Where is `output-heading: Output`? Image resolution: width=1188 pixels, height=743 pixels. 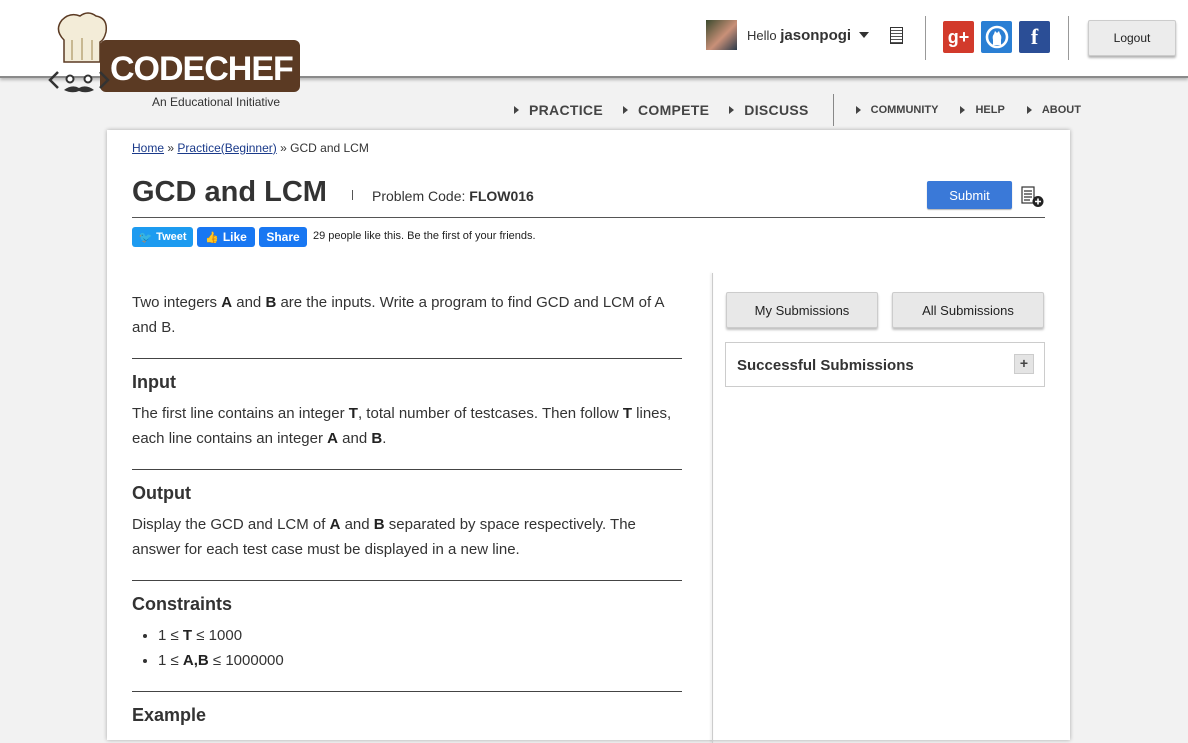 output-heading: Output is located at coordinates (161, 493).